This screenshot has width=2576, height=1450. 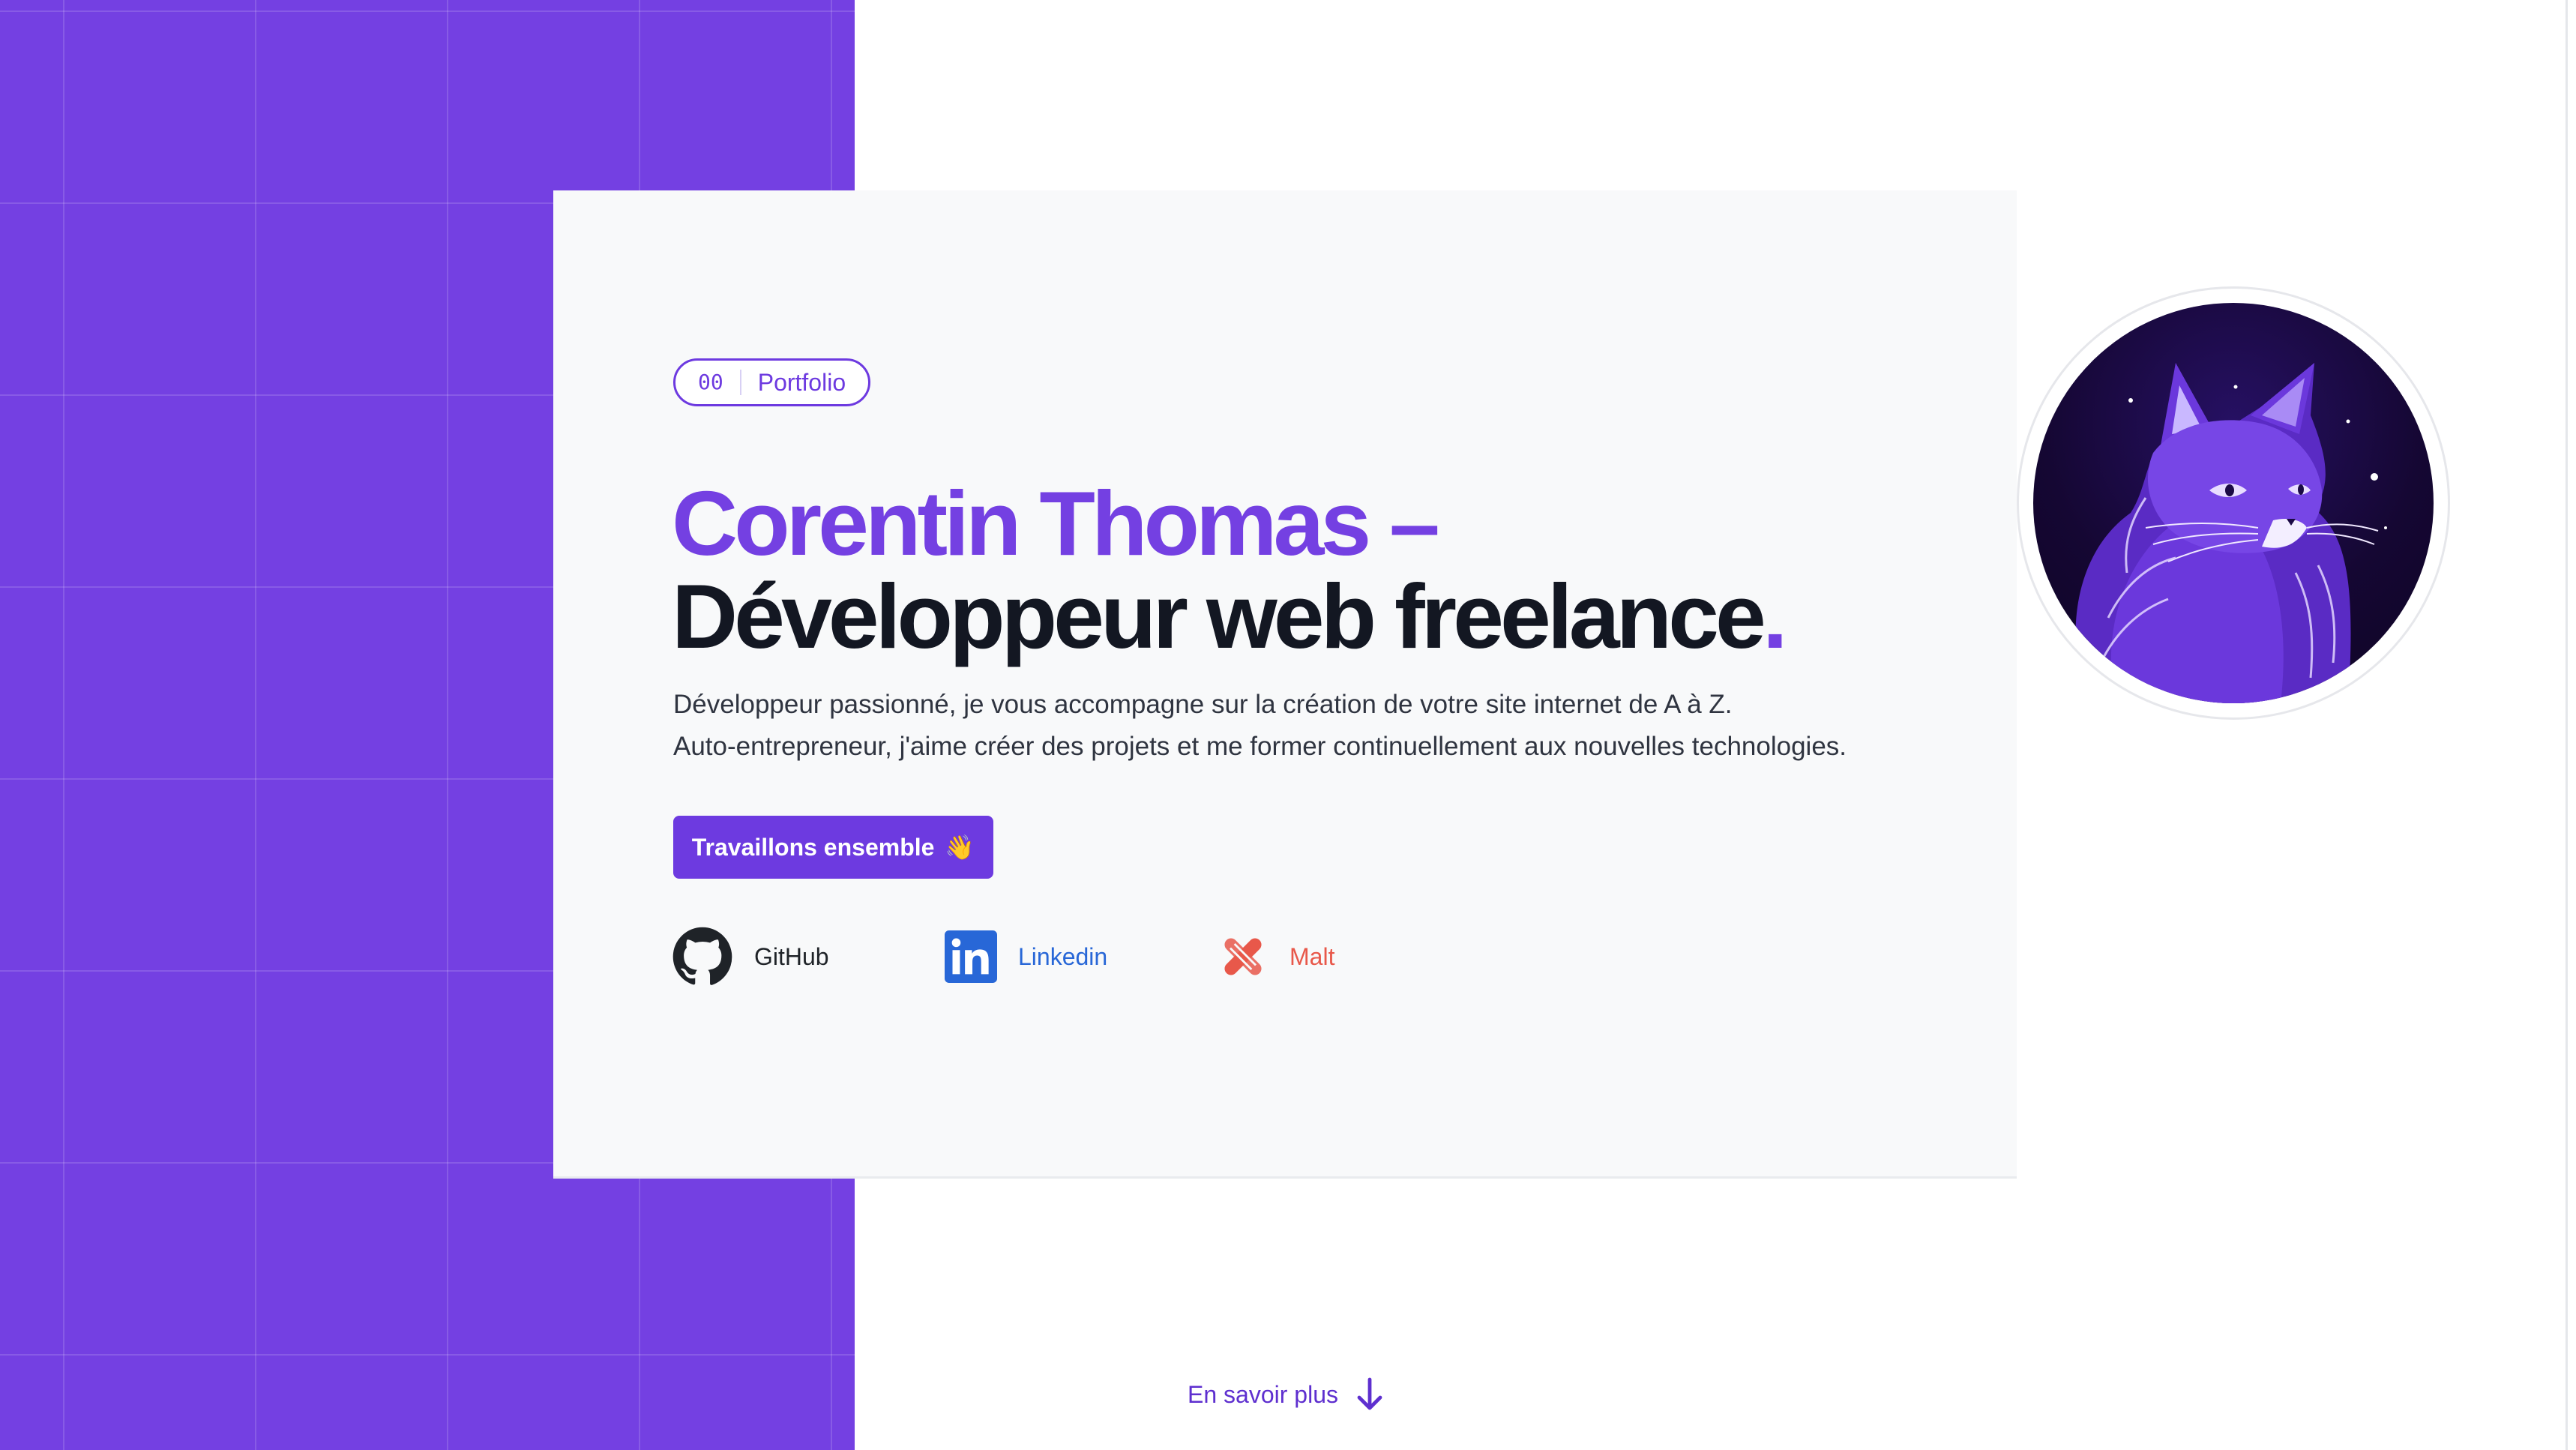 I want to click on linkedin-label: Linkedin, so click(x=1063, y=956).